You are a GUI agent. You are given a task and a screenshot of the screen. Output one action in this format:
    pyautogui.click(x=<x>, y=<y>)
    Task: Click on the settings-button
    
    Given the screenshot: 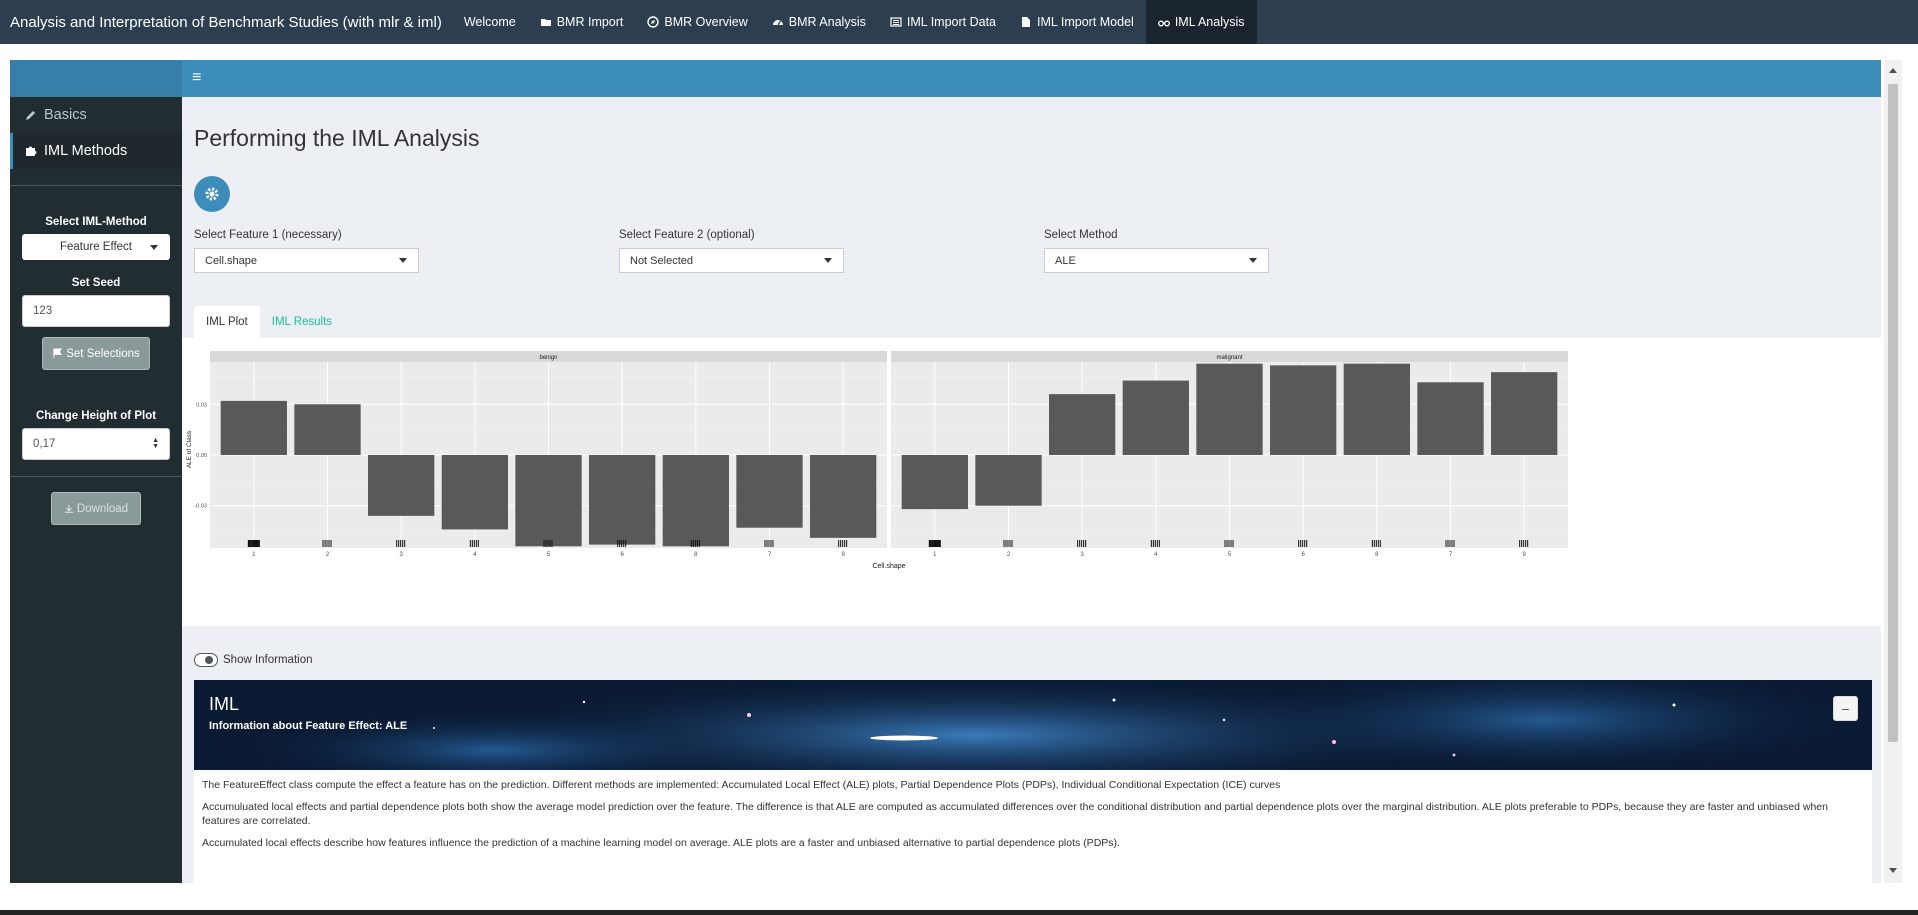 What is the action you would take?
    pyautogui.click(x=212, y=194)
    